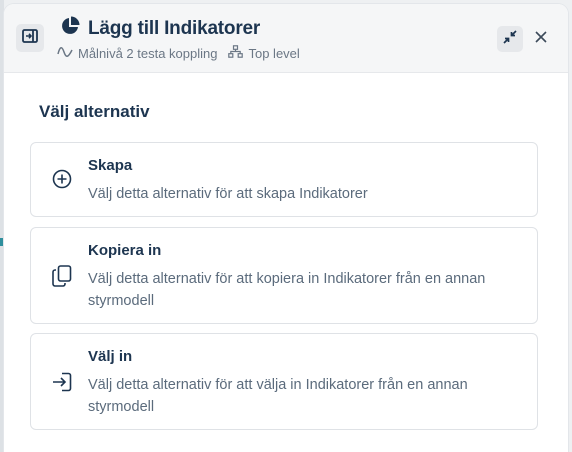 This screenshot has height=452, width=572. I want to click on minimize-arrows-icon, so click(510, 39).